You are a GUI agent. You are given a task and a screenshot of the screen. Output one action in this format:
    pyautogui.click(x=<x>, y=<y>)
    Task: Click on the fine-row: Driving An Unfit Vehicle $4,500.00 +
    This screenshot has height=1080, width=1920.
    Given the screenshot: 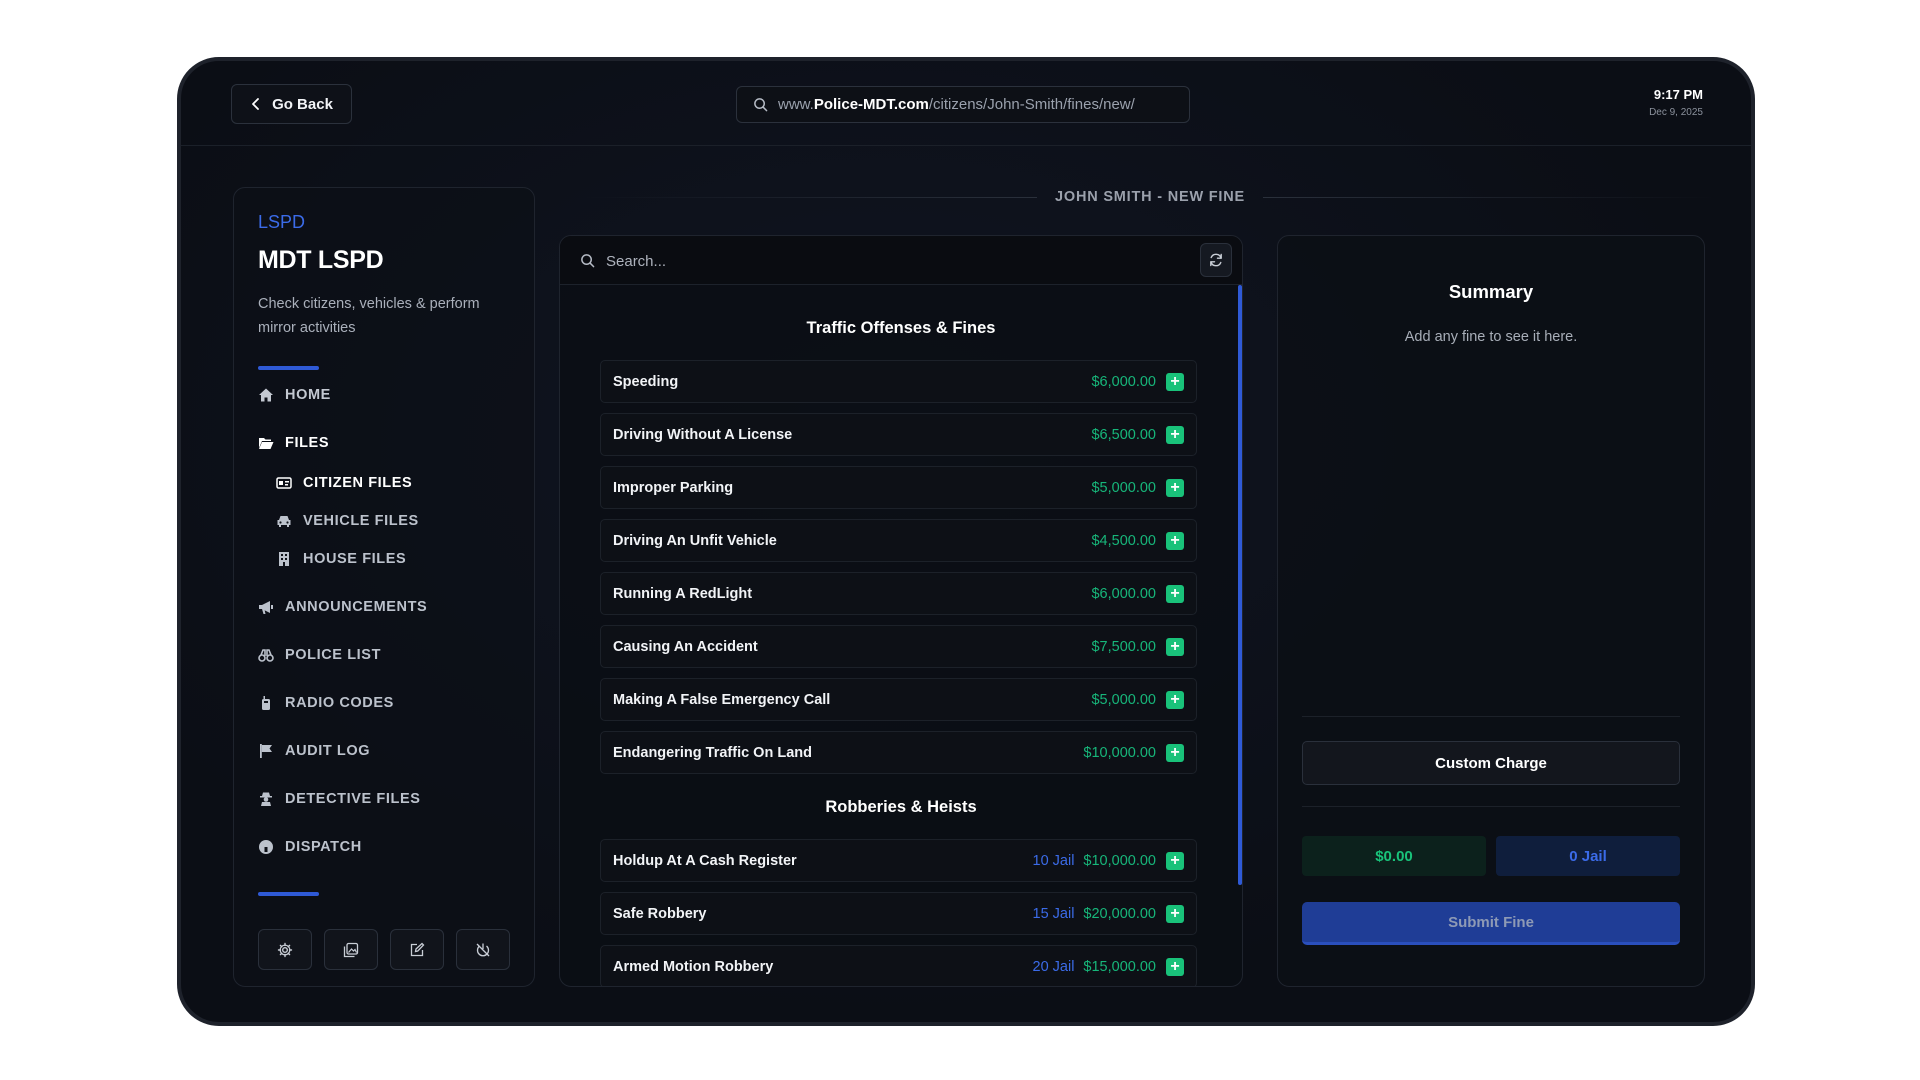 What is the action you would take?
    pyautogui.click(x=898, y=540)
    